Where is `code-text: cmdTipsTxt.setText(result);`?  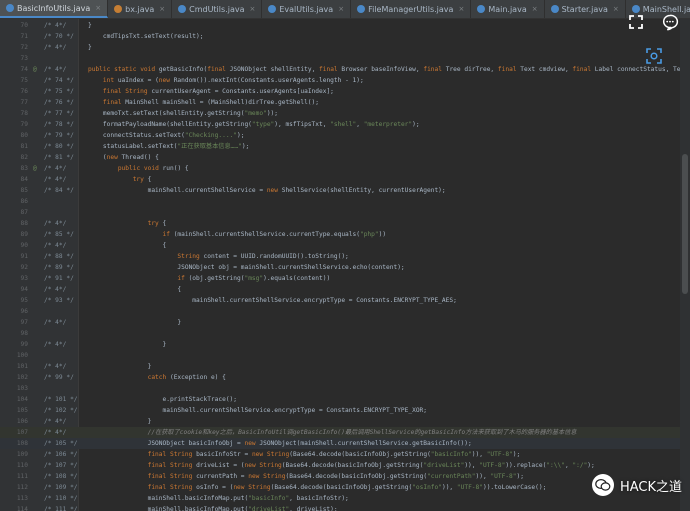 code-text: cmdTipsTxt.setText(result); is located at coordinates (146, 36).